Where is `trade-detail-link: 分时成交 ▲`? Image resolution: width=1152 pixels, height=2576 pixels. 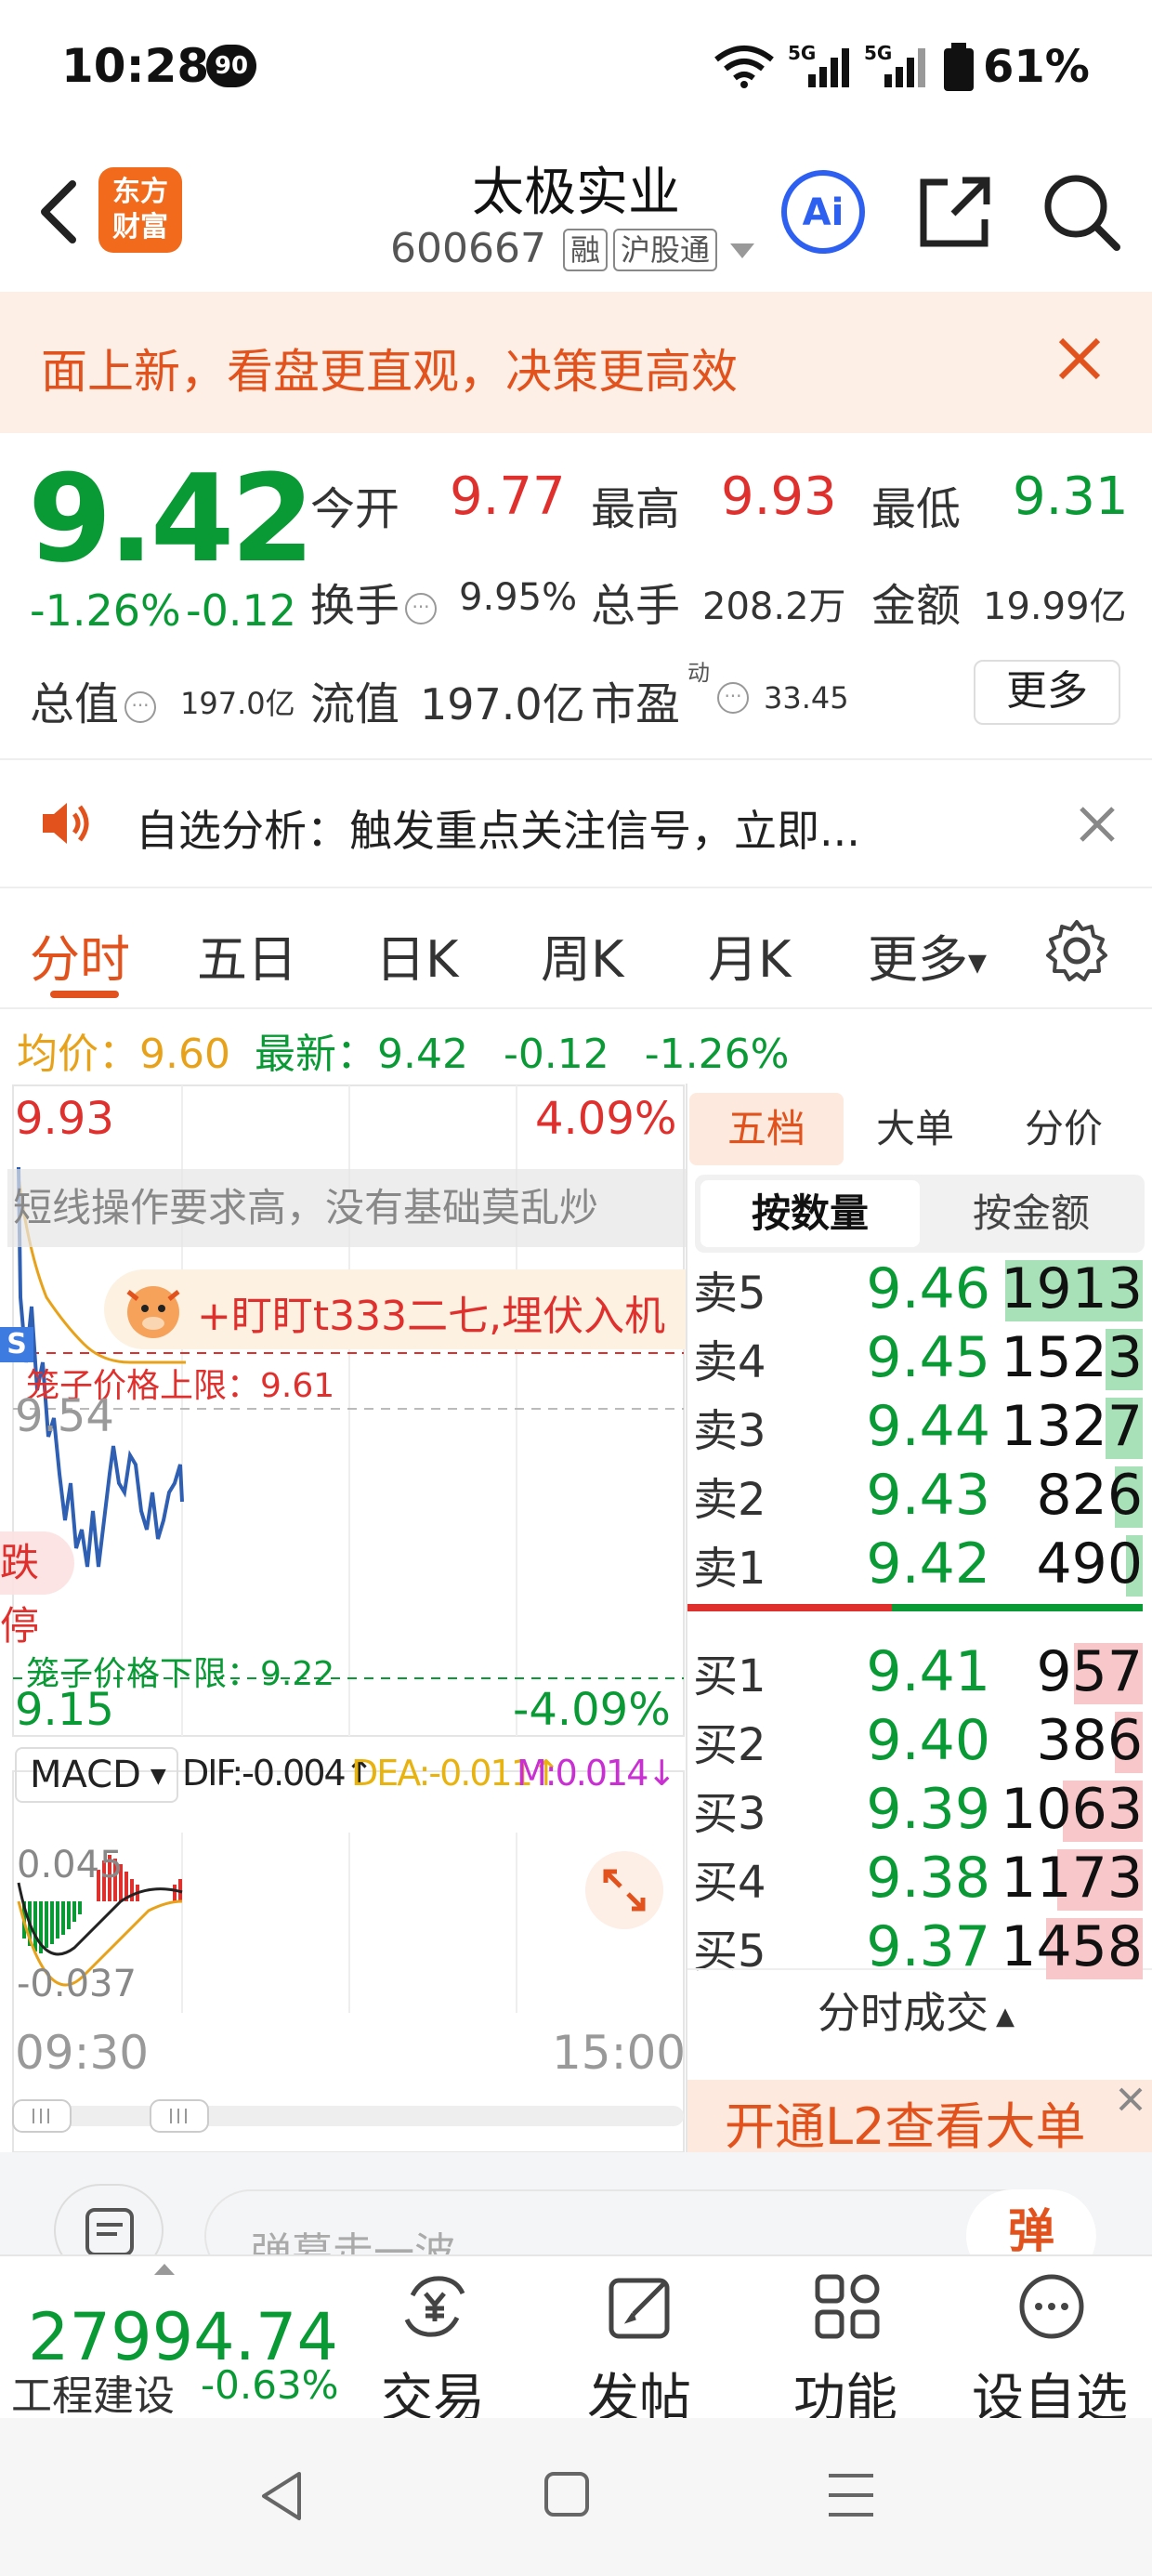 trade-detail-link: 分时成交 ▲ is located at coordinates (916, 2010).